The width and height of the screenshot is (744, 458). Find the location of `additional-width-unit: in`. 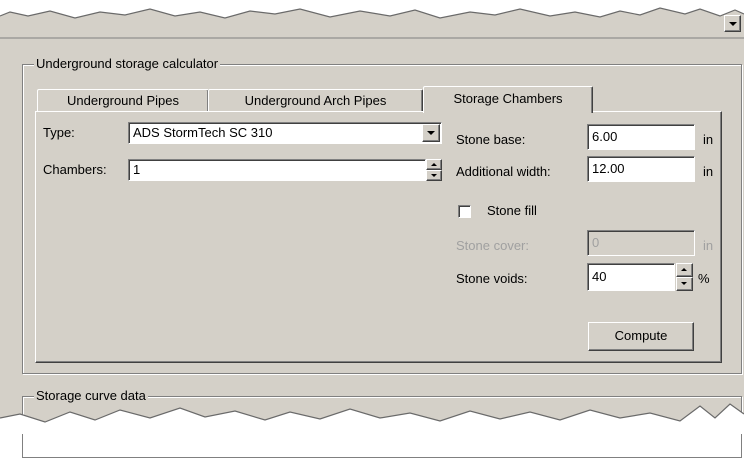

additional-width-unit: in is located at coordinates (708, 171).